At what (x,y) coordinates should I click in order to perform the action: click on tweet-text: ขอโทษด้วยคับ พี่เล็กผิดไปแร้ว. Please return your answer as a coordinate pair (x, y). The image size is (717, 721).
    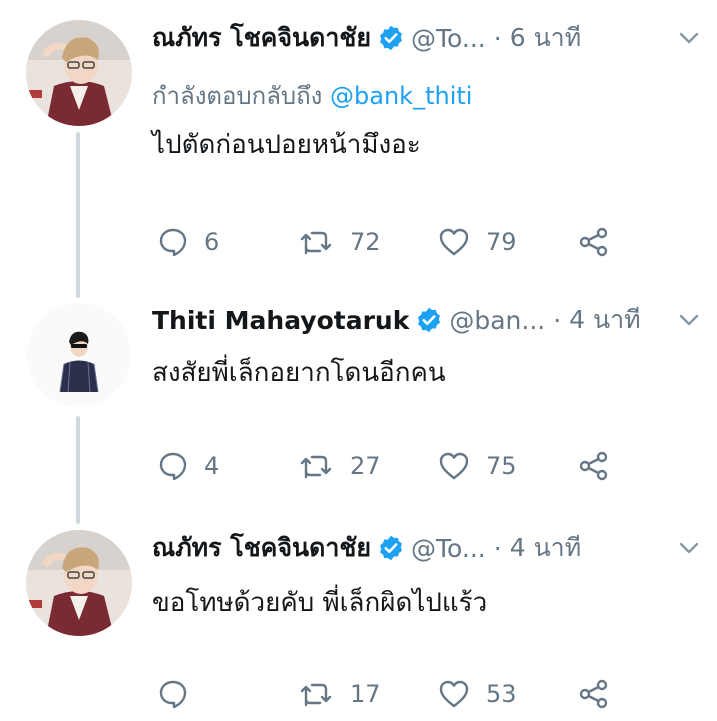
    Looking at the image, I should click on (320, 603).